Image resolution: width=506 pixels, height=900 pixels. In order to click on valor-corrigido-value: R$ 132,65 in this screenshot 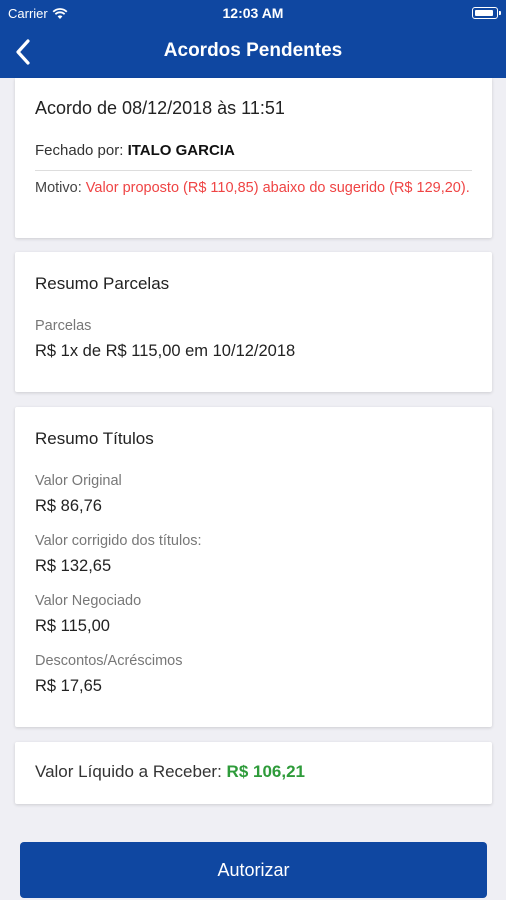, I will do `click(73, 566)`.